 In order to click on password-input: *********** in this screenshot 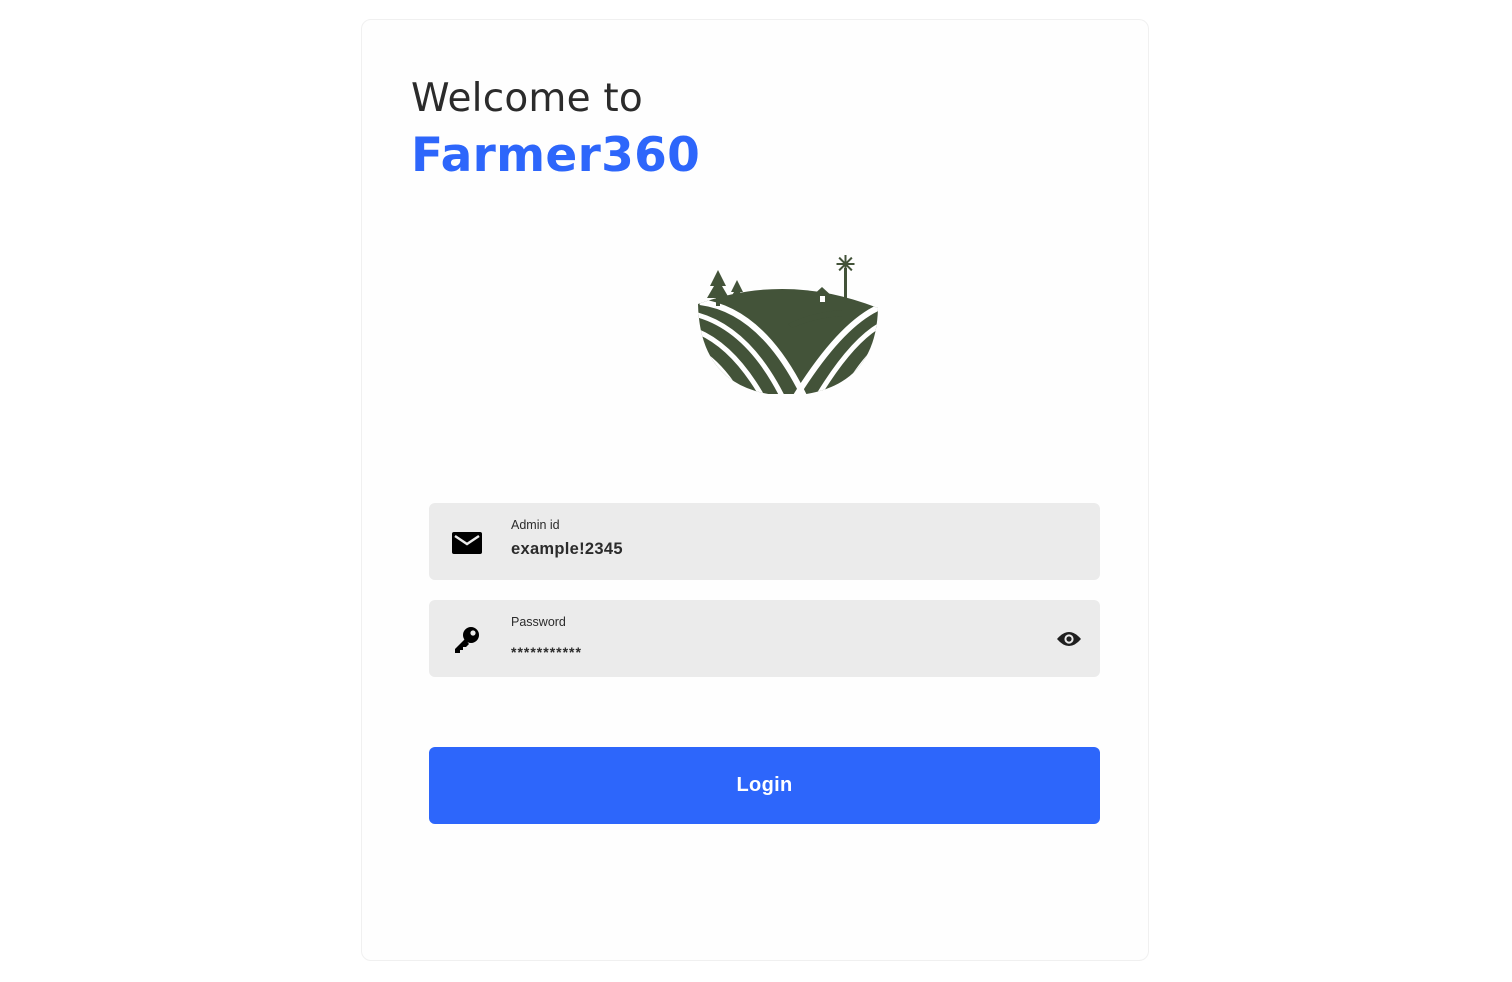, I will do `click(546, 652)`.